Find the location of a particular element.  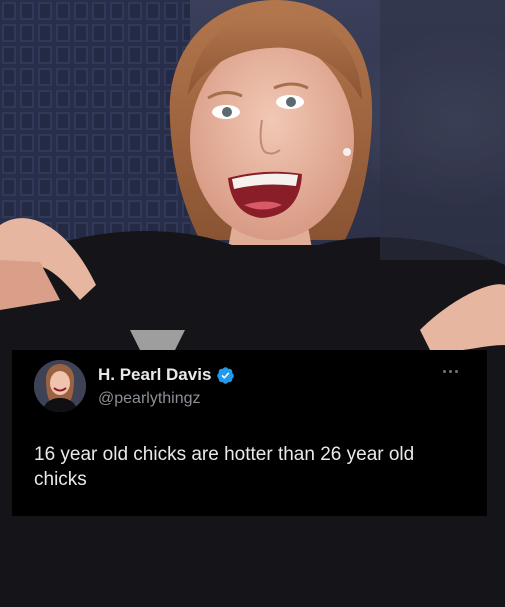

user-handle: @pearlythingz is located at coordinates (149, 399).